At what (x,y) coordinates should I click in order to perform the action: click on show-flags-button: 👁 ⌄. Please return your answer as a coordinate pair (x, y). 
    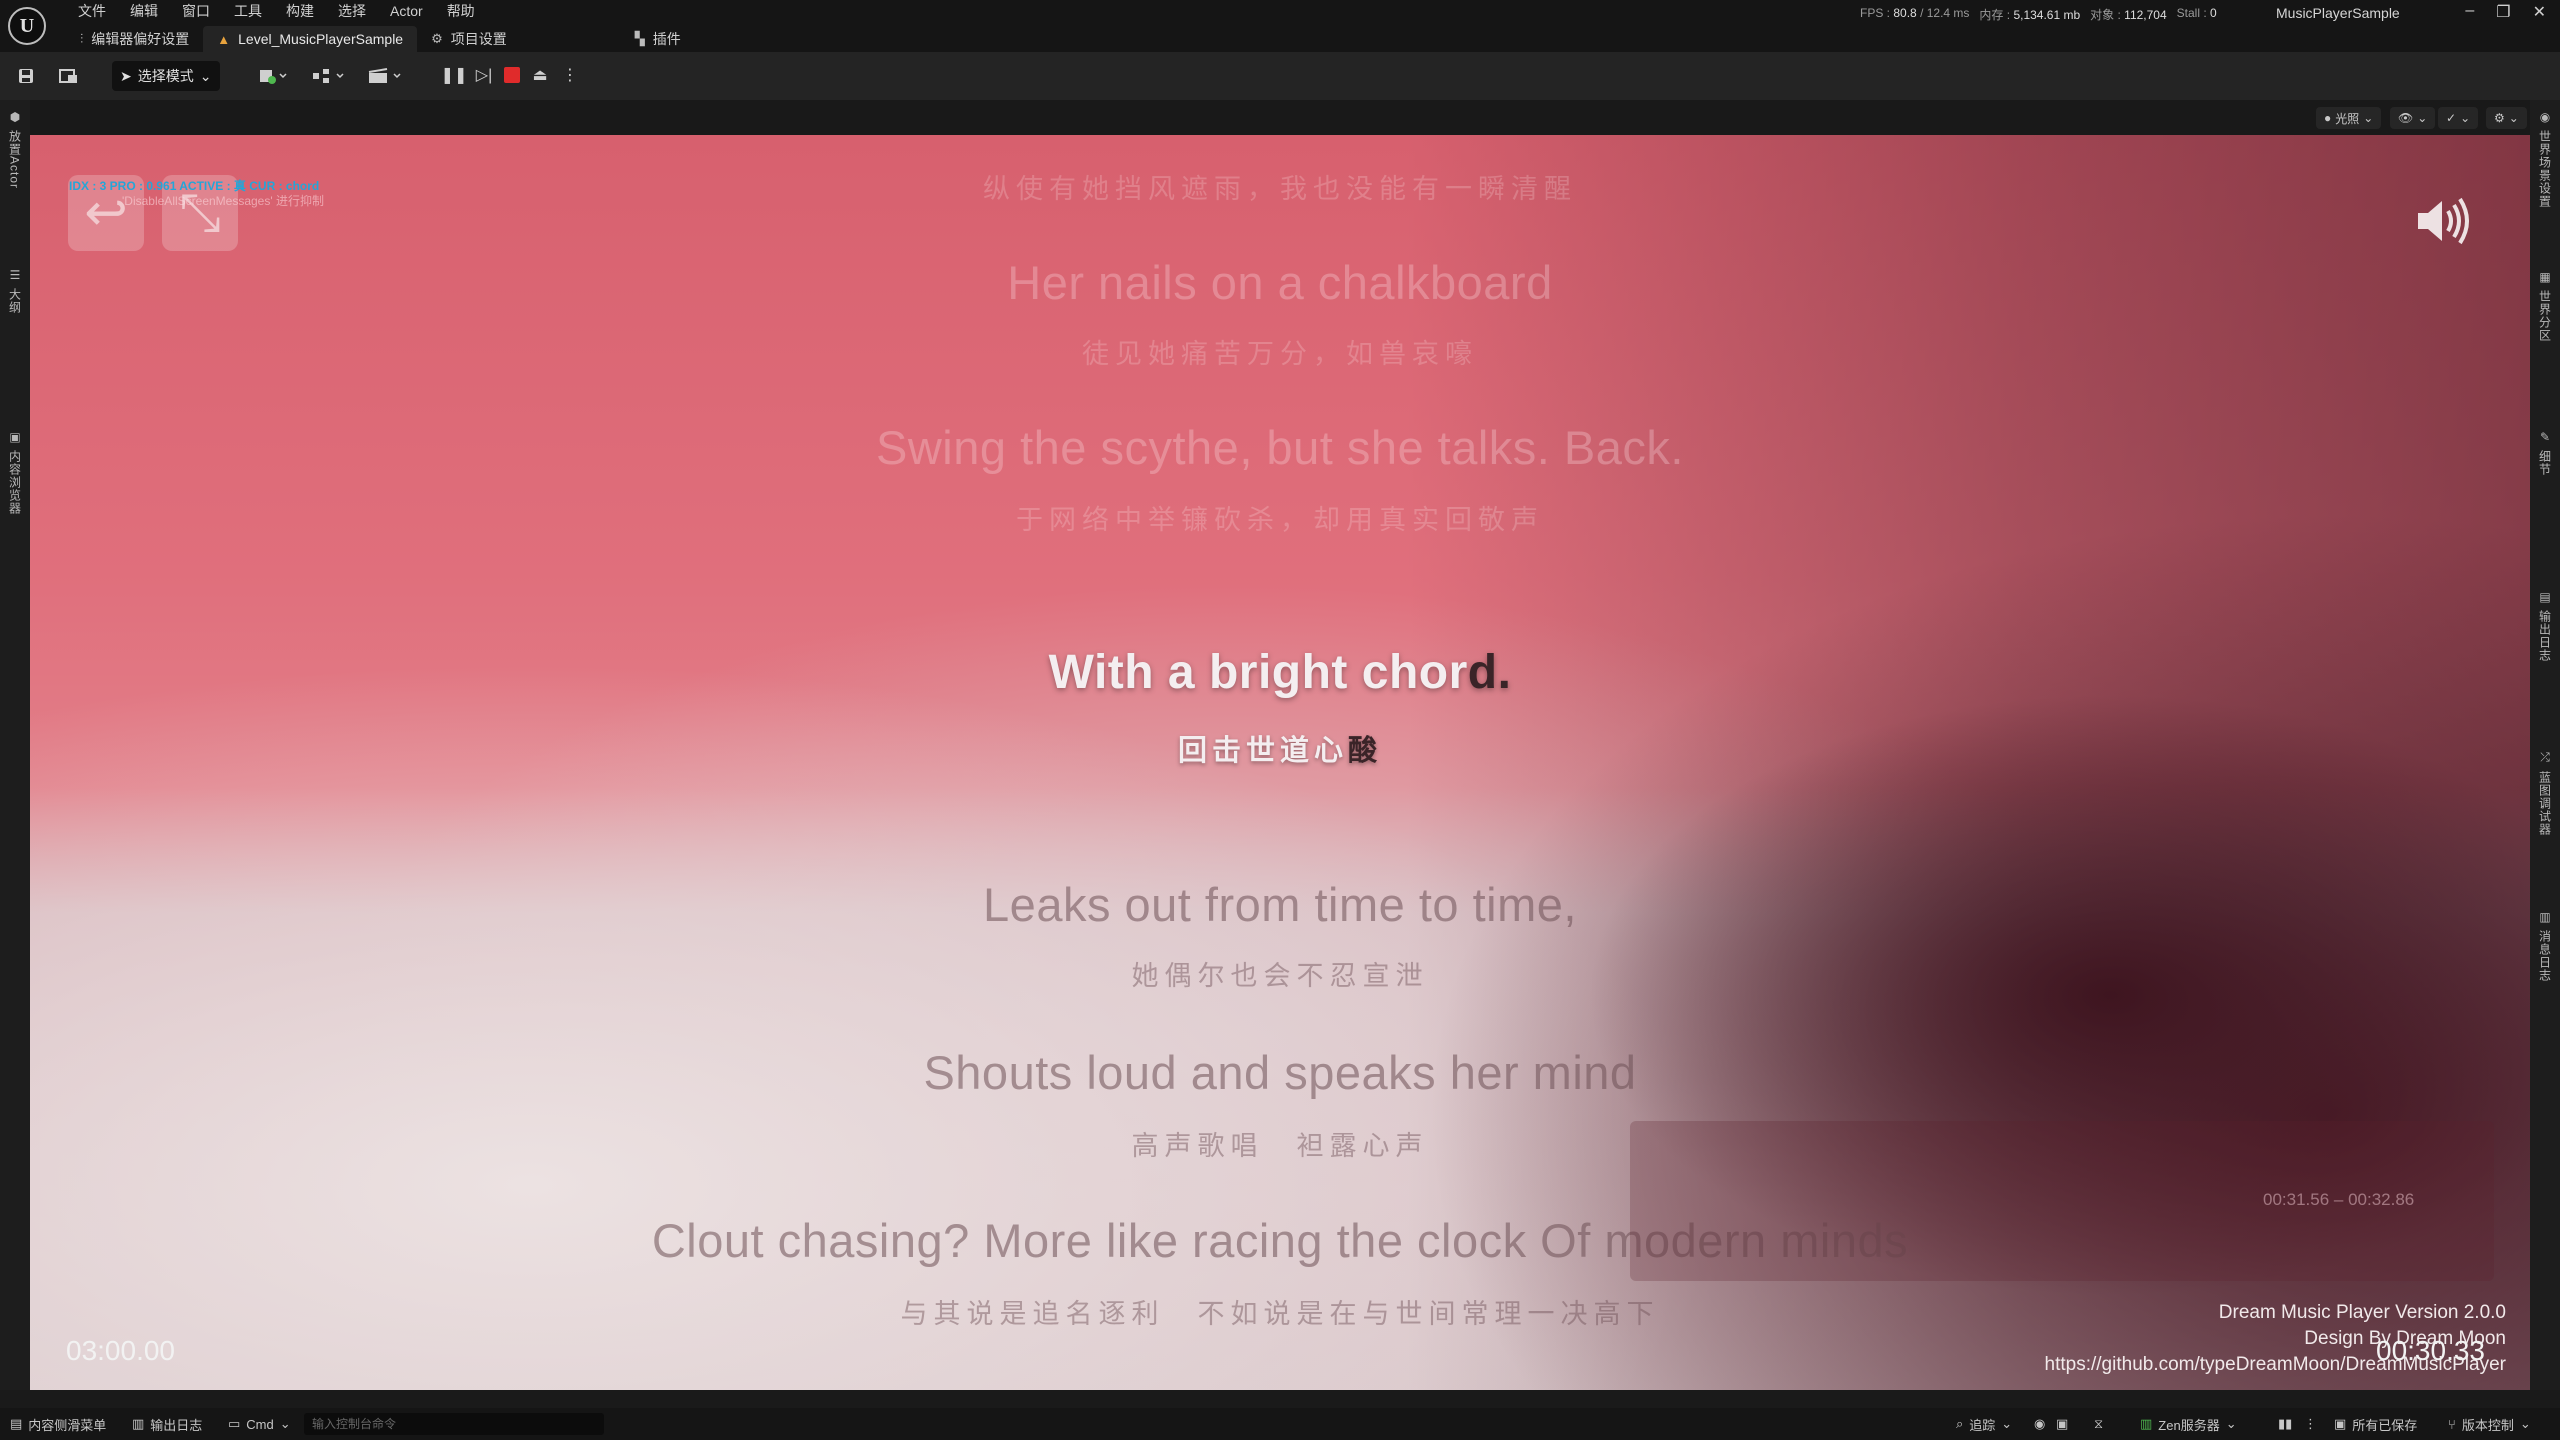
    Looking at the image, I should click on (2413, 118).